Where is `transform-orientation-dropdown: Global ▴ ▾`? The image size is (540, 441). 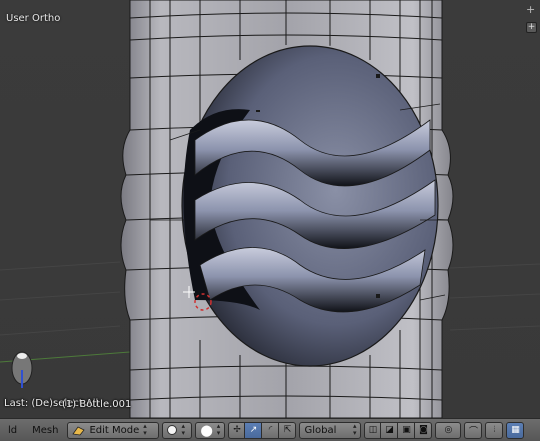 transform-orientation-dropdown: Global ▴ ▾ is located at coordinates (330, 430).